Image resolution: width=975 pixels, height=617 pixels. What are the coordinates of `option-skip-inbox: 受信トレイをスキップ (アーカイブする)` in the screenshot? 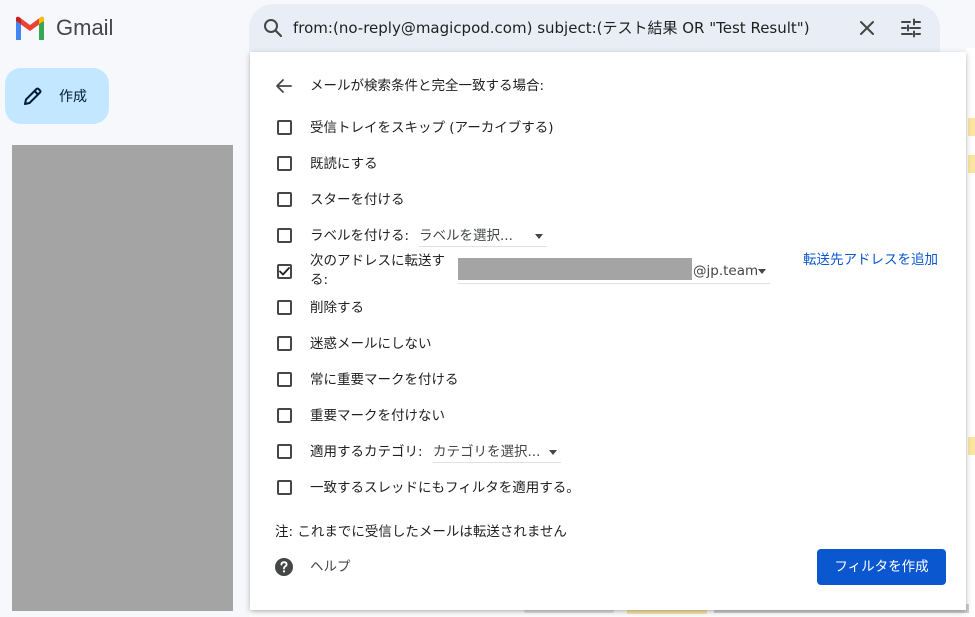 It's located at (608, 128).